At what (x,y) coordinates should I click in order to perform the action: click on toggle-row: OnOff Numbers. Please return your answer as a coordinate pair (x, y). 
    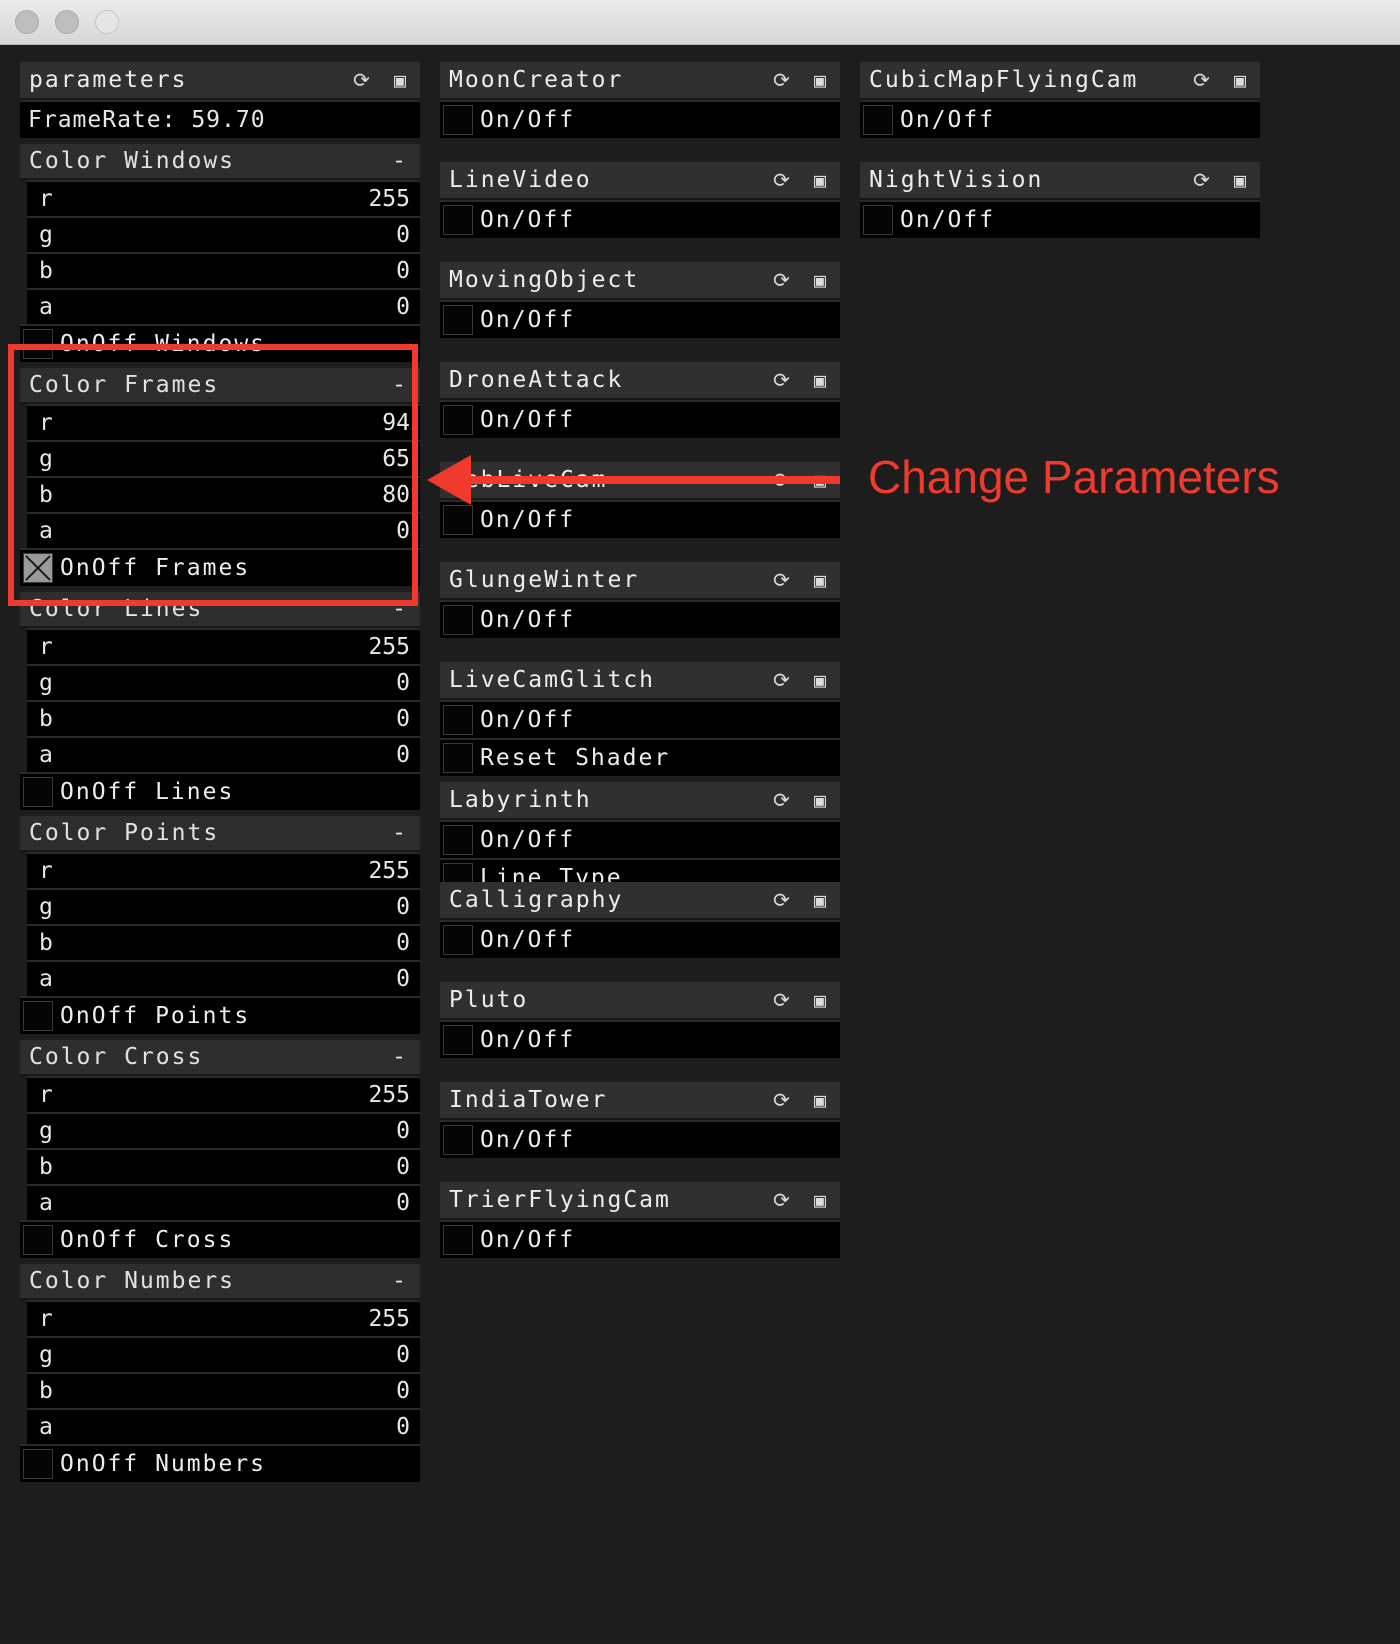
    Looking at the image, I should click on (220, 1463).